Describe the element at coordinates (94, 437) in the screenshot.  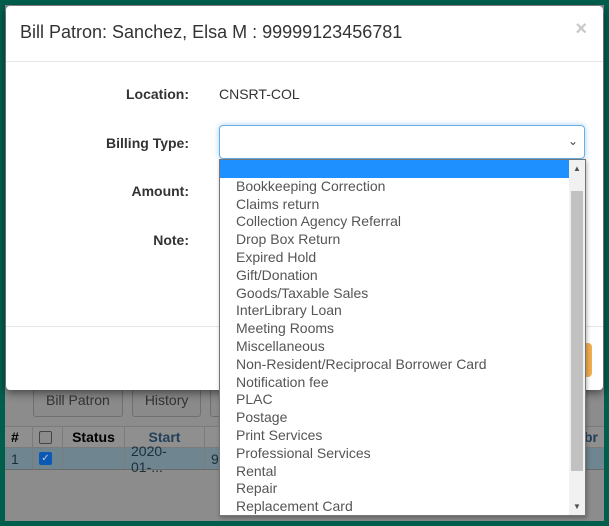
I see `col-status: Status` at that location.